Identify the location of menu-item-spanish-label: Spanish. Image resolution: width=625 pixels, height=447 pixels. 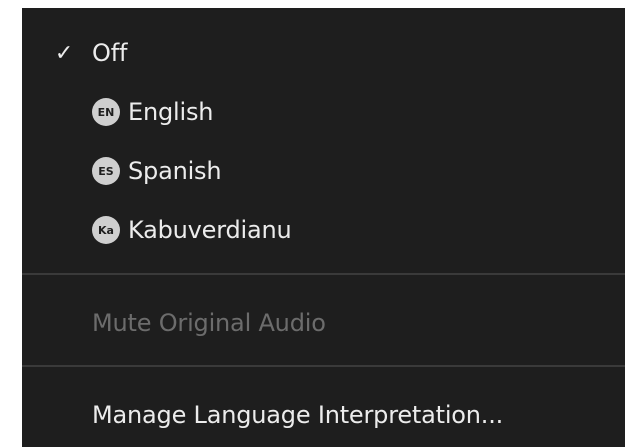
(175, 171).